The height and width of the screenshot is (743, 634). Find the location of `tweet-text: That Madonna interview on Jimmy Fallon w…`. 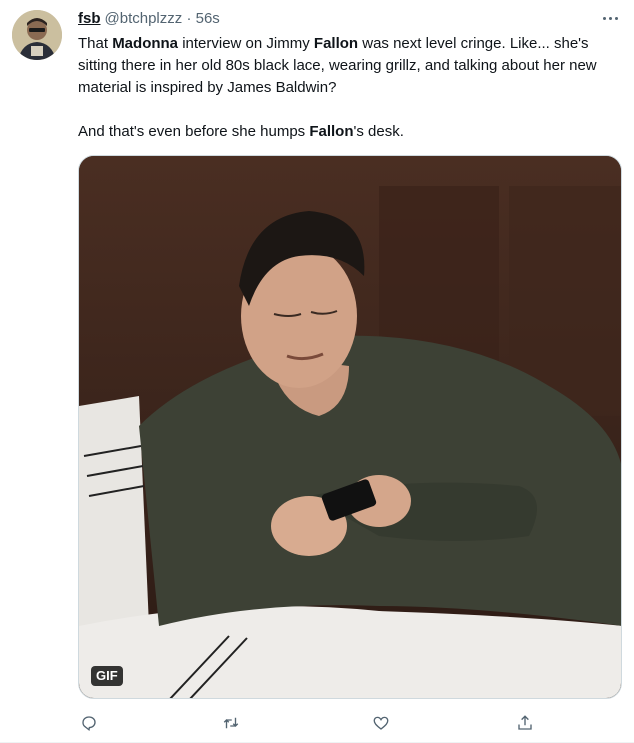

tweet-text: That Madonna interview on Jimmy Fallon w… is located at coordinates (352, 88).